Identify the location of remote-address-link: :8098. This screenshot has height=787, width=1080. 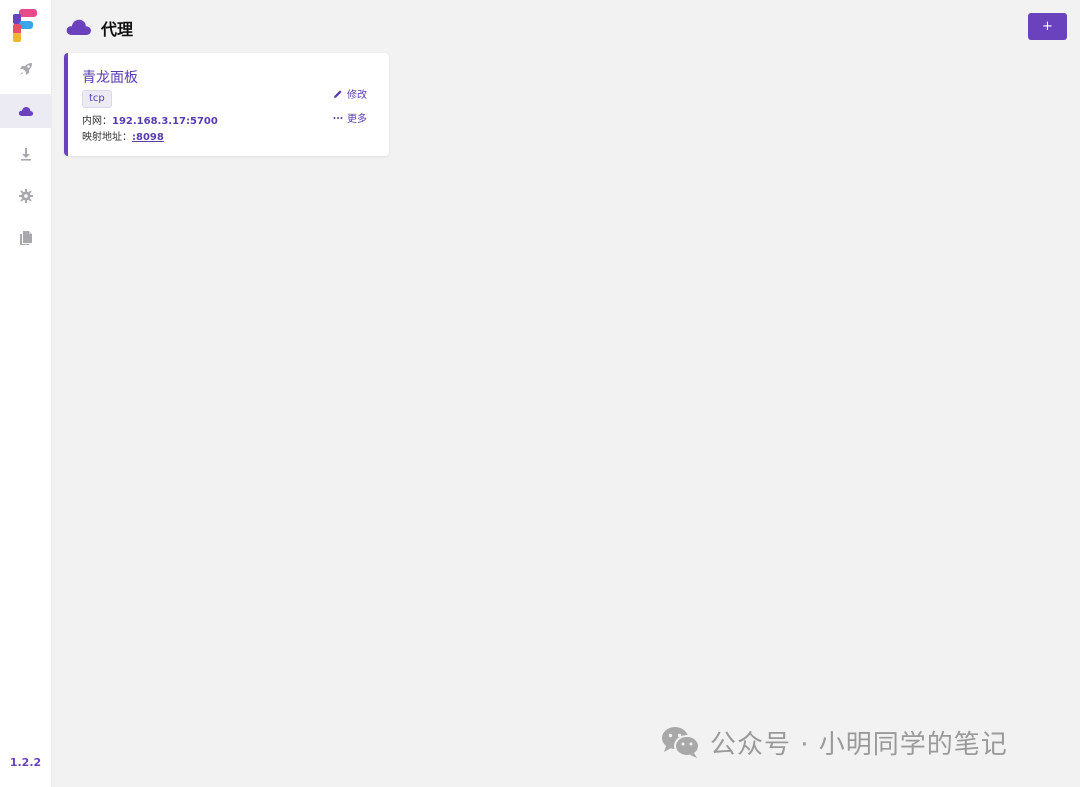
(148, 137).